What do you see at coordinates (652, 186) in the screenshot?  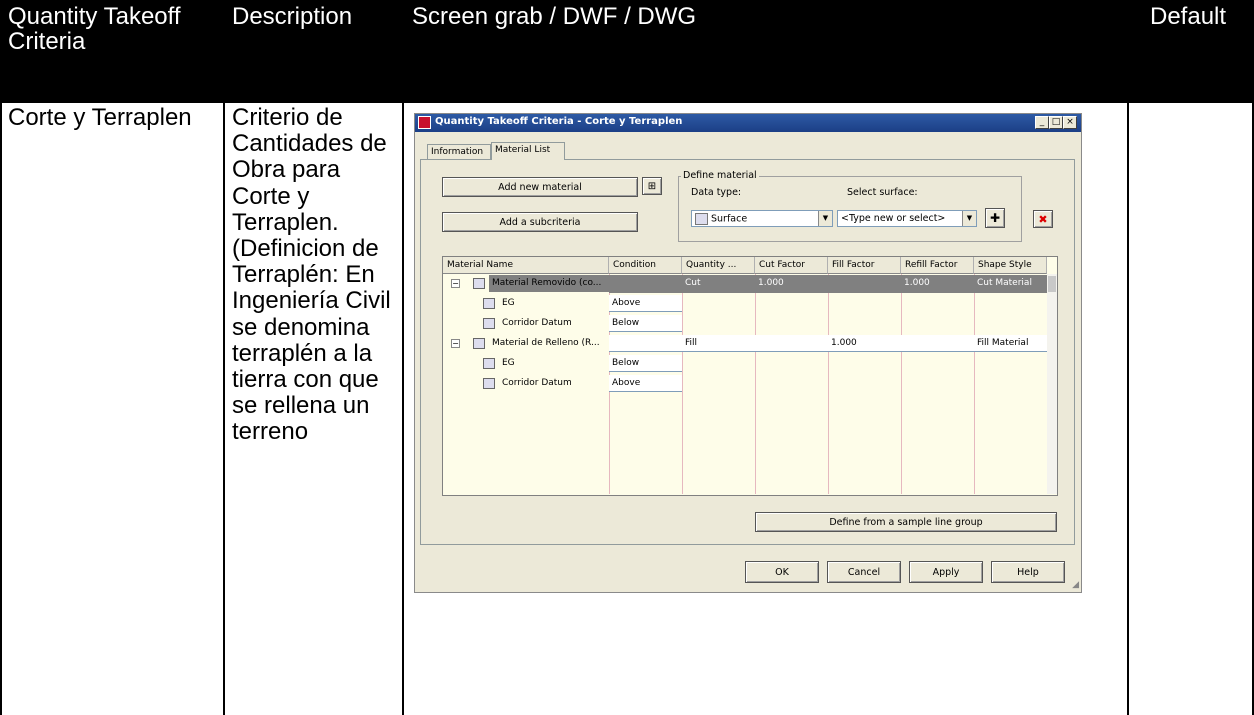 I see `pick-from-drawing-icon: ⊞` at bounding box center [652, 186].